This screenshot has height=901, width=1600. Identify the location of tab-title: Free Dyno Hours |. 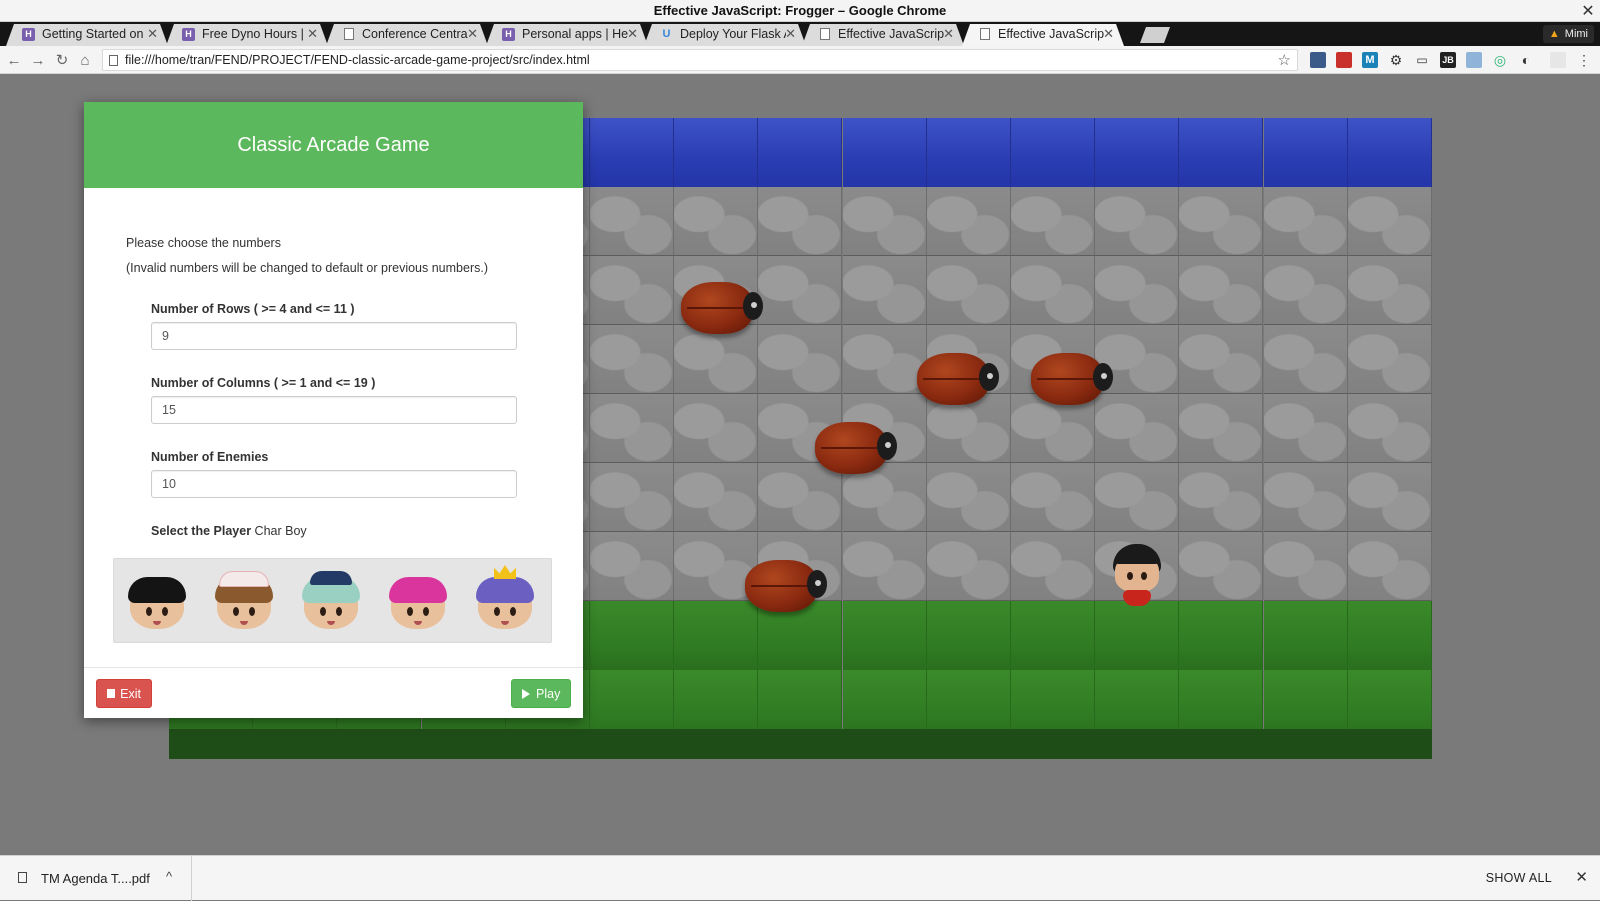
(253, 34).